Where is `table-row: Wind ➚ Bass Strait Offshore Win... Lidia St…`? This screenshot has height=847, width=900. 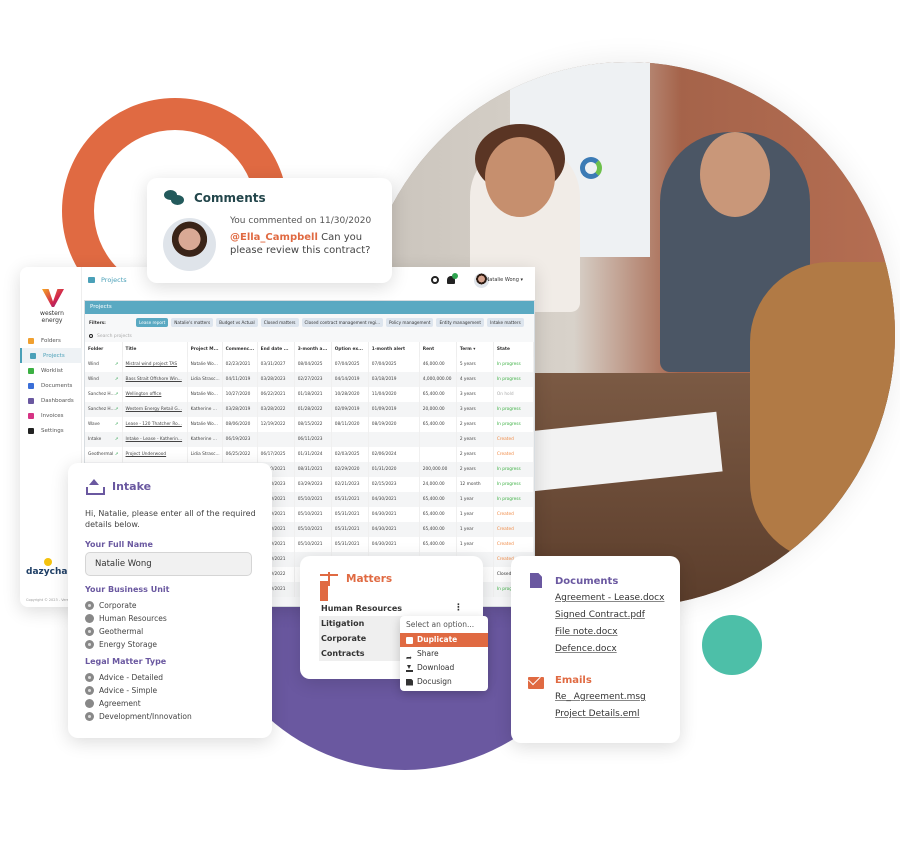 table-row: Wind ➚ Bass Strait Offshore Win... Lidia St… is located at coordinates (310, 379).